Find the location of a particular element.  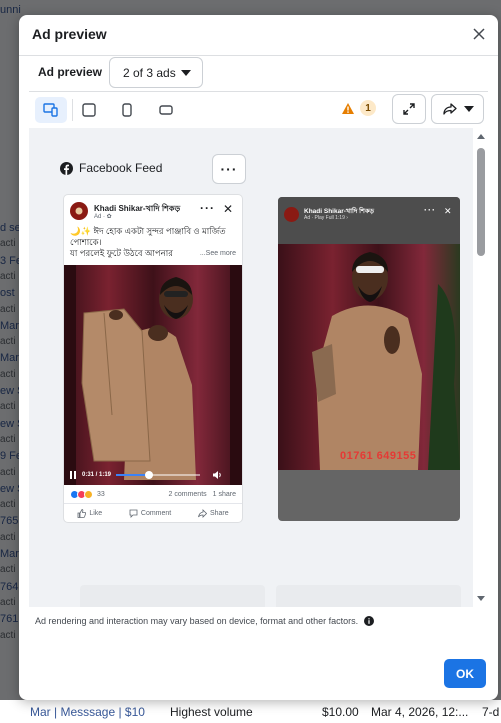

post-video: 0:31 / 1:19 is located at coordinates (153, 375).